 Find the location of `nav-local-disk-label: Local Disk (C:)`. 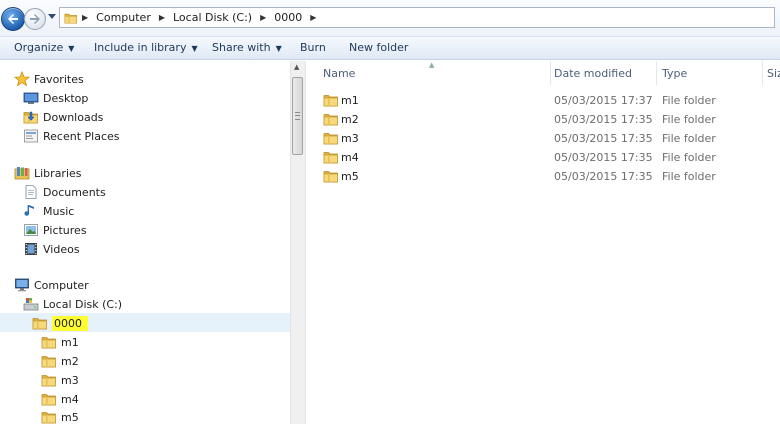

nav-local-disk-label: Local Disk (C:) is located at coordinates (83, 304).